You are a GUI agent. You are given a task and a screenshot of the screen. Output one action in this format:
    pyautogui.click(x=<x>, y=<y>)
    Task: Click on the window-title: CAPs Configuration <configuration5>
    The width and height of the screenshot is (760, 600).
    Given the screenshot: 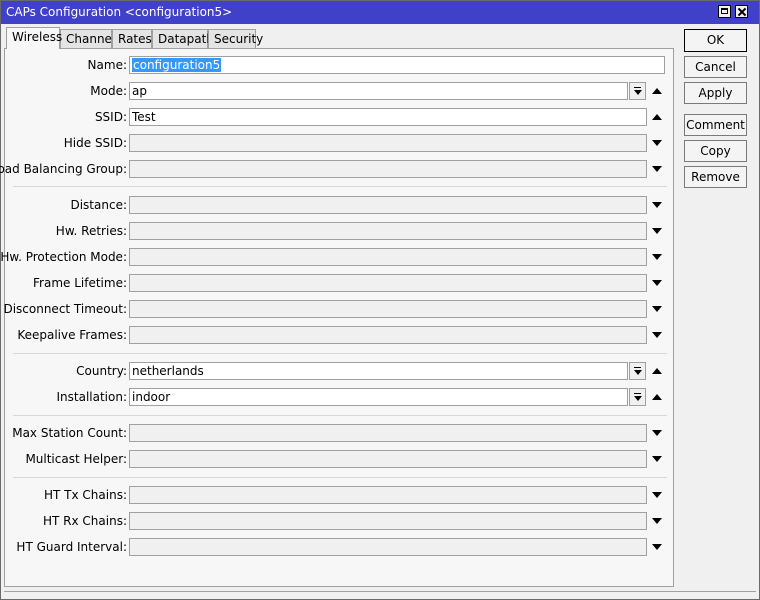 What is the action you would take?
    pyautogui.click(x=119, y=12)
    